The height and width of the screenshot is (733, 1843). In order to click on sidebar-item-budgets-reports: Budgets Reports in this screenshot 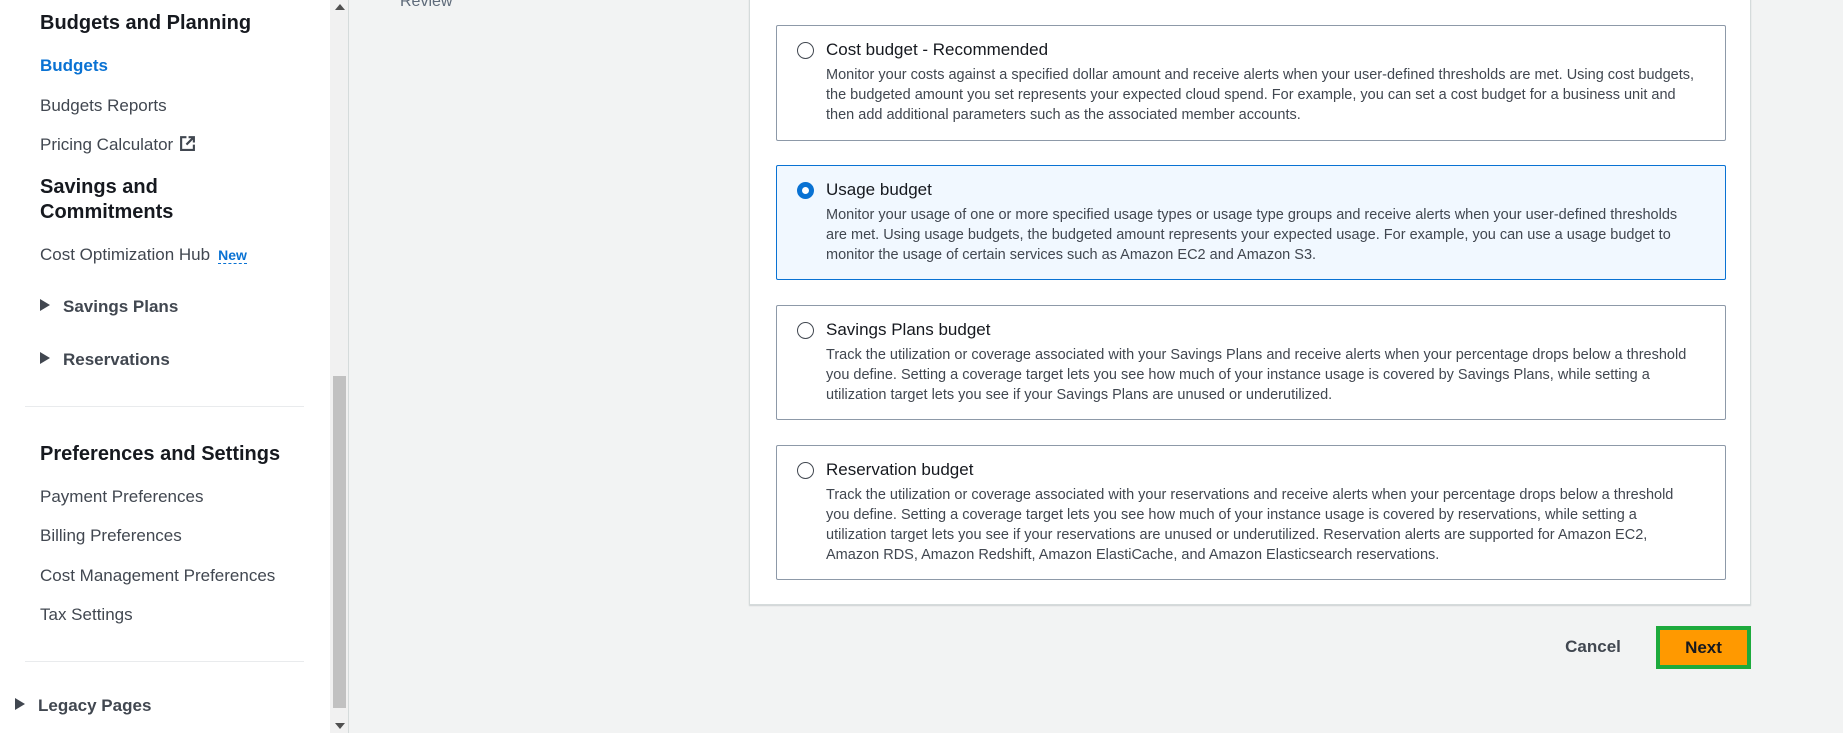, I will do `click(103, 106)`.